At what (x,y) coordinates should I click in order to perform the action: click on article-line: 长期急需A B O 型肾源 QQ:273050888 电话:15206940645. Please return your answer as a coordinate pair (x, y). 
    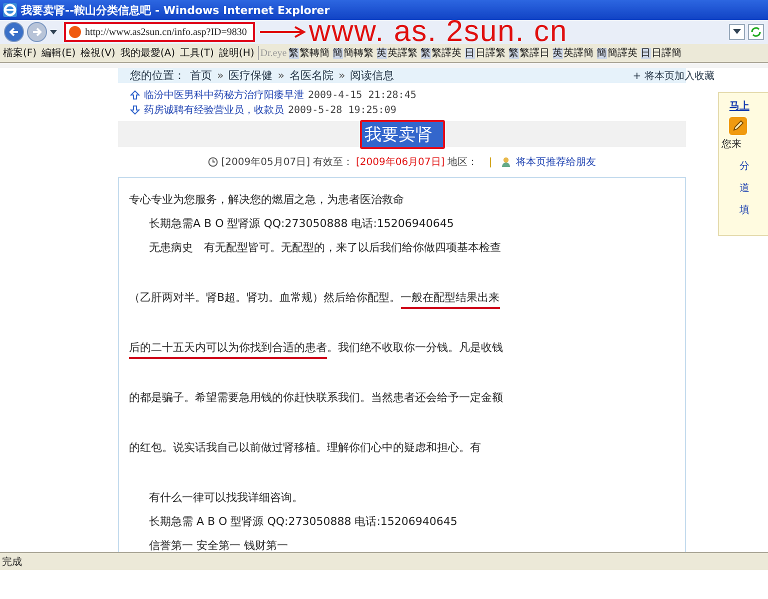
    Looking at the image, I should click on (301, 224).